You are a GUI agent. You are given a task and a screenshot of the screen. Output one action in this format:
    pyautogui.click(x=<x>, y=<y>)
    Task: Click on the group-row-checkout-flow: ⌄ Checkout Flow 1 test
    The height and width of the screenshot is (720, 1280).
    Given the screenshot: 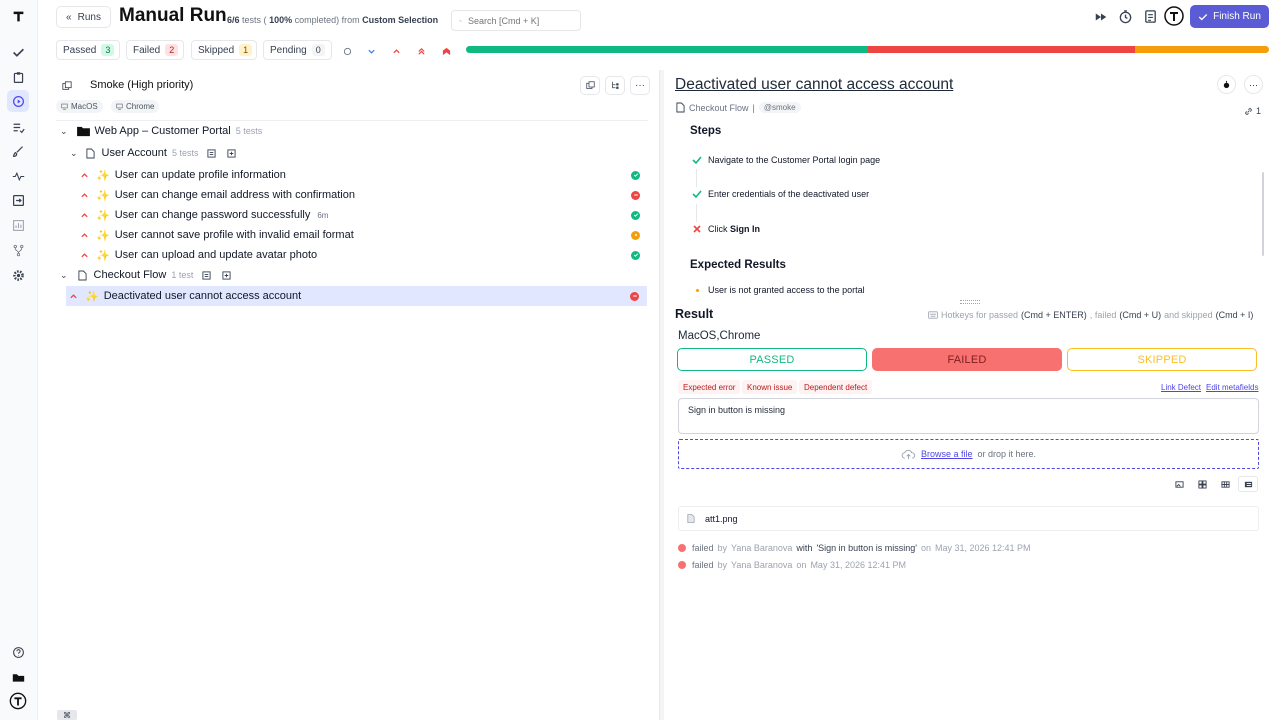 What is the action you would take?
    pyautogui.click(x=352, y=275)
    